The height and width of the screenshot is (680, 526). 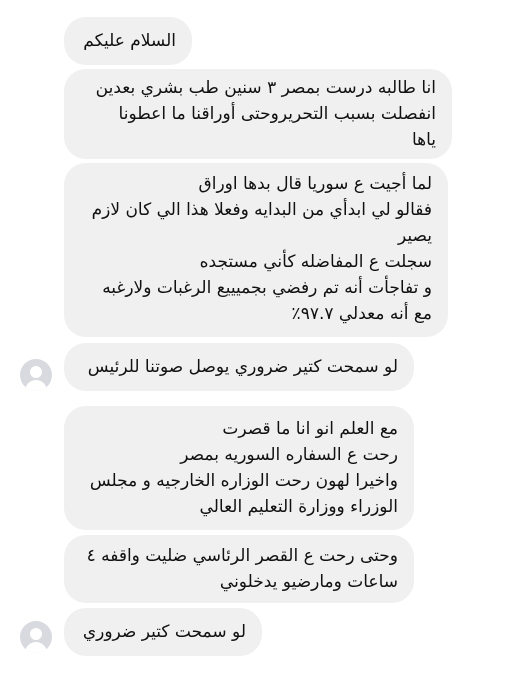 I want to click on message-text: سجلت ع المفاضله كأني مستجده, so click(x=315, y=262).